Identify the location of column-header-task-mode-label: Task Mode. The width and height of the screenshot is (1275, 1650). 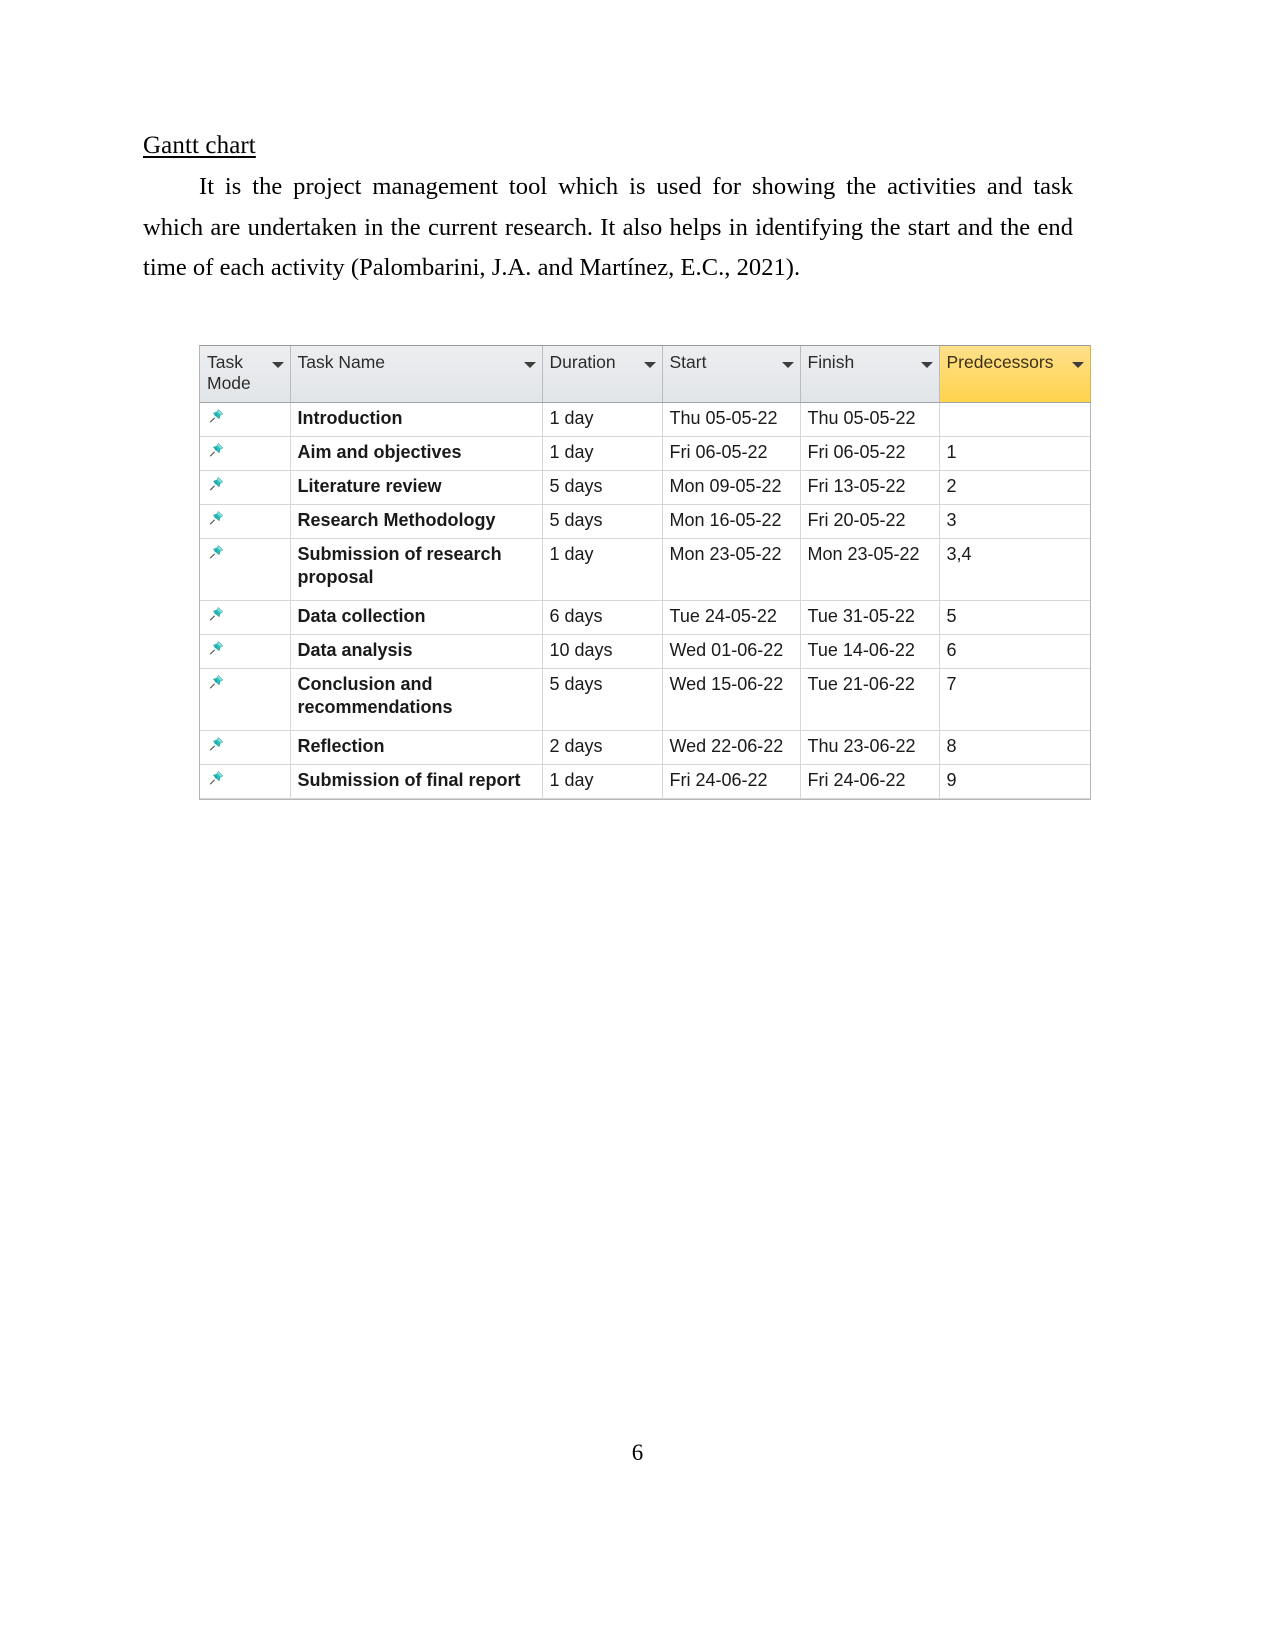
(229, 372).